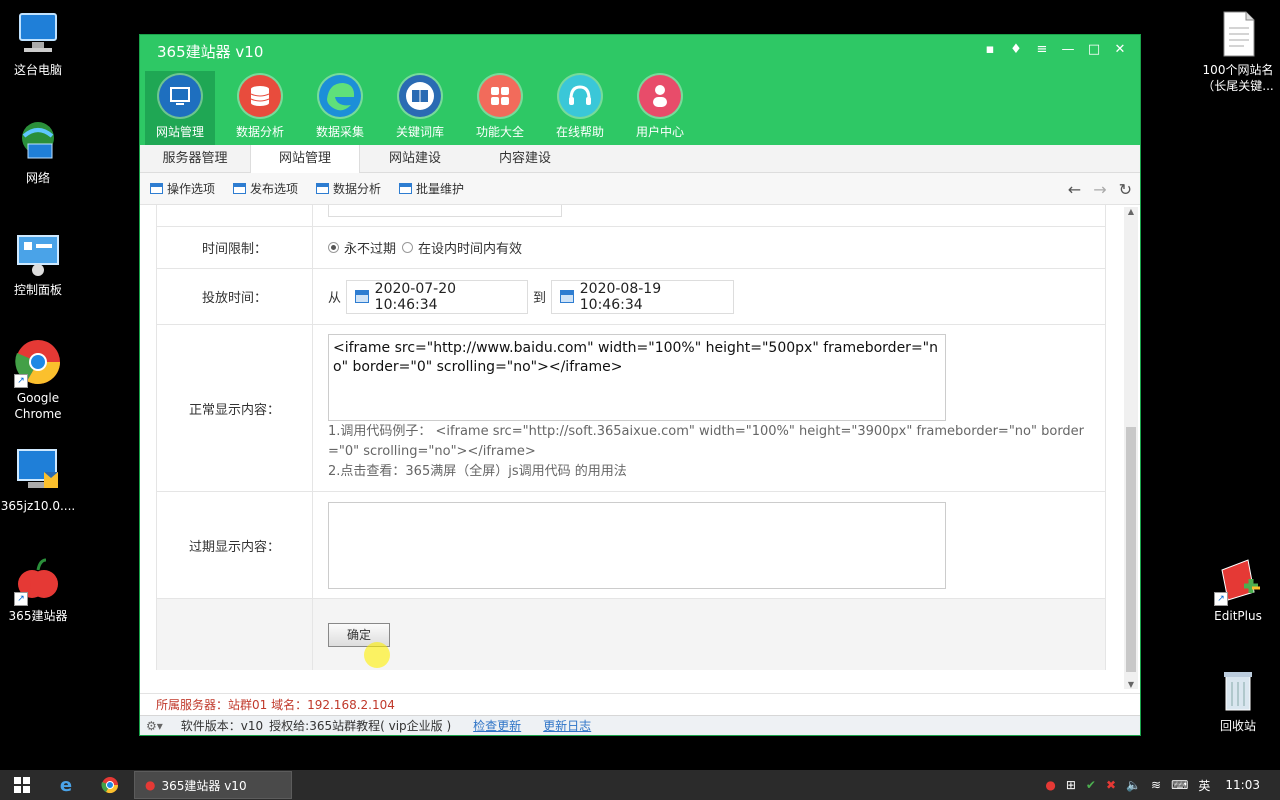  Describe the element at coordinates (1238, 690) in the screenshot. I see `recycle-bin-icon` at that location.